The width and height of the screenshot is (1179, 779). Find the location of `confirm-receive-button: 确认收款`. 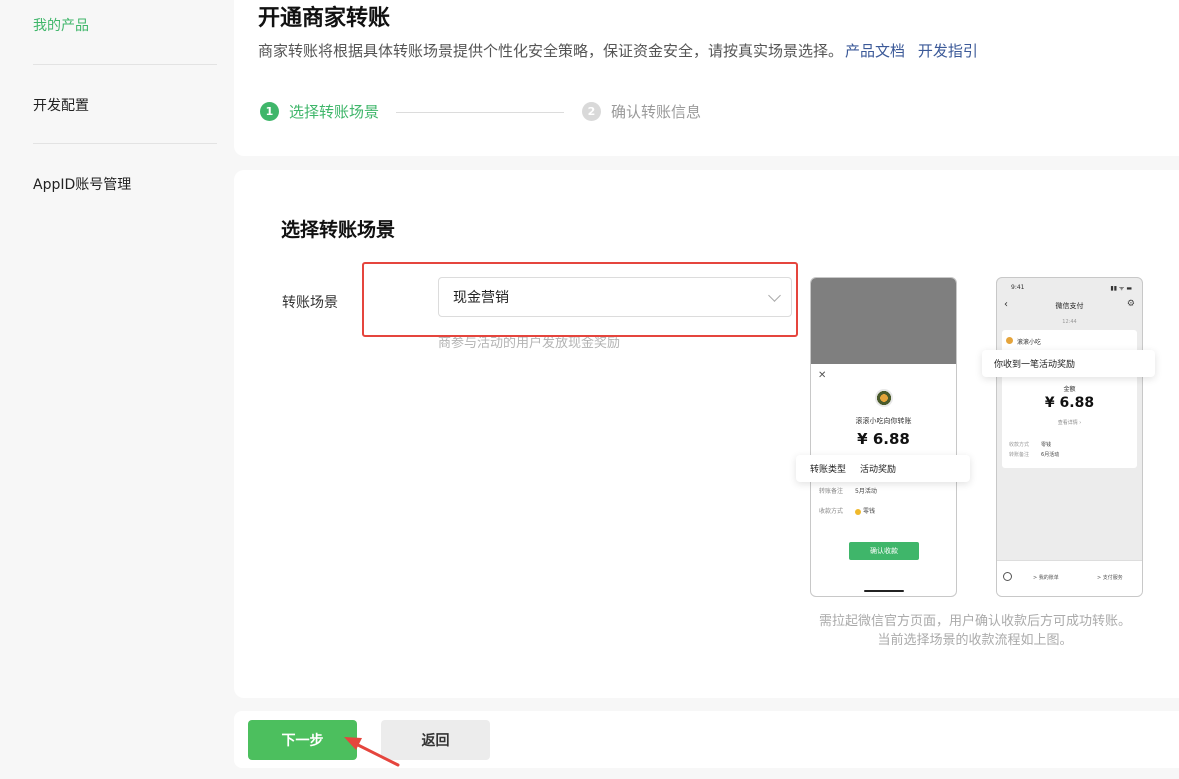

confirm-receive-button: 确认收款 is located at coordinates (884, 551).